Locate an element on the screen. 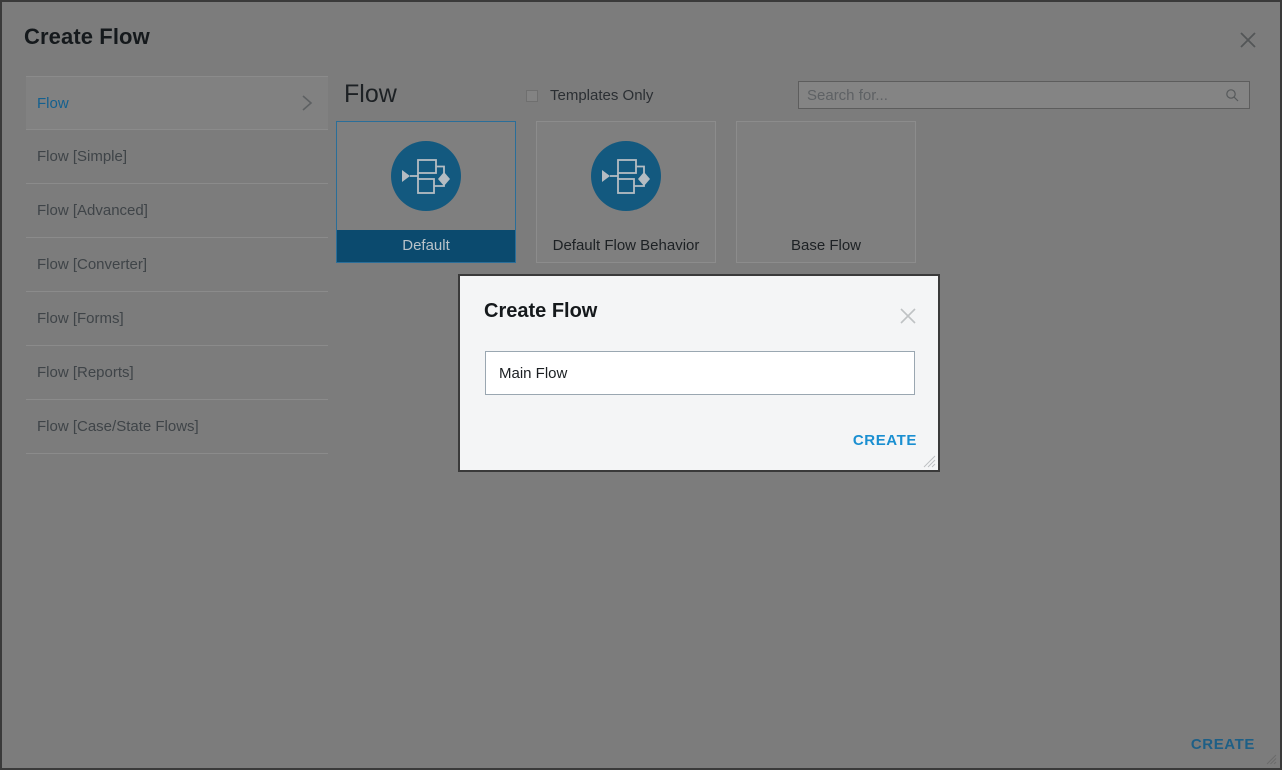  templates-only-toggle: Templates Only is located at coordinates (589, 95).